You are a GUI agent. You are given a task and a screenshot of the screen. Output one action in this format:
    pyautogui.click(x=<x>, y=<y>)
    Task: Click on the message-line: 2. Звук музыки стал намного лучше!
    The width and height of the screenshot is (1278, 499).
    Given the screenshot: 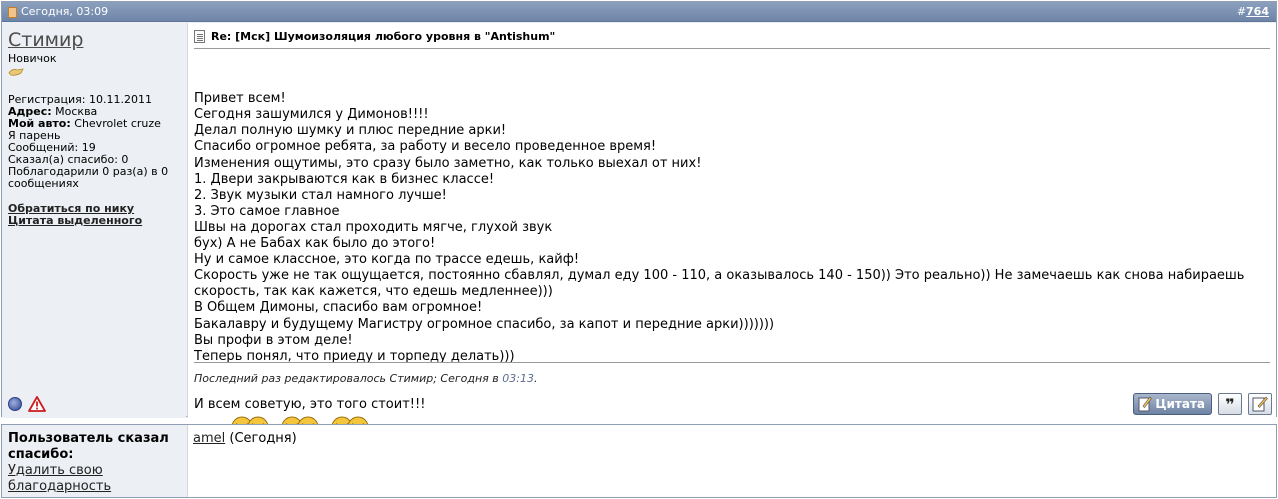 What is the action you would take?
    pyautogui.click(x=320, y=195)
    